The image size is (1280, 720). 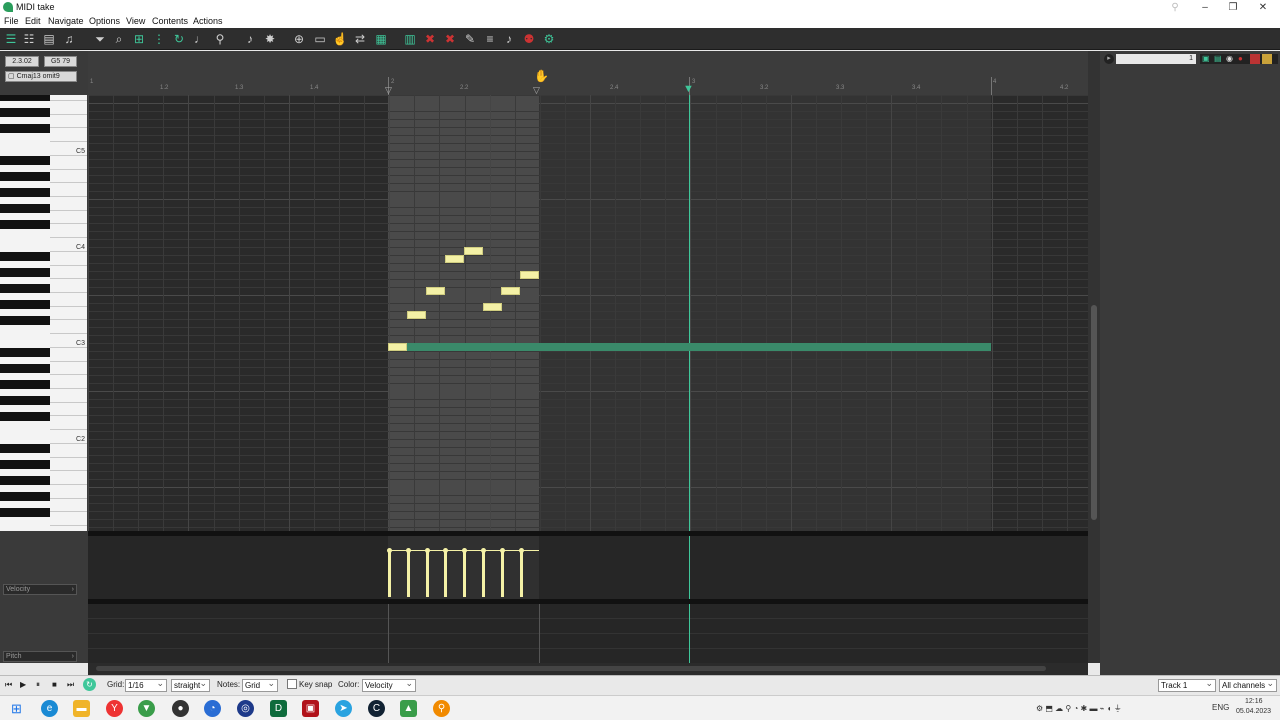 What do you see at coordinates (360, 39) in the screenshot?
I see `swap-icon: ⇄` at bounding box center [360, 39].